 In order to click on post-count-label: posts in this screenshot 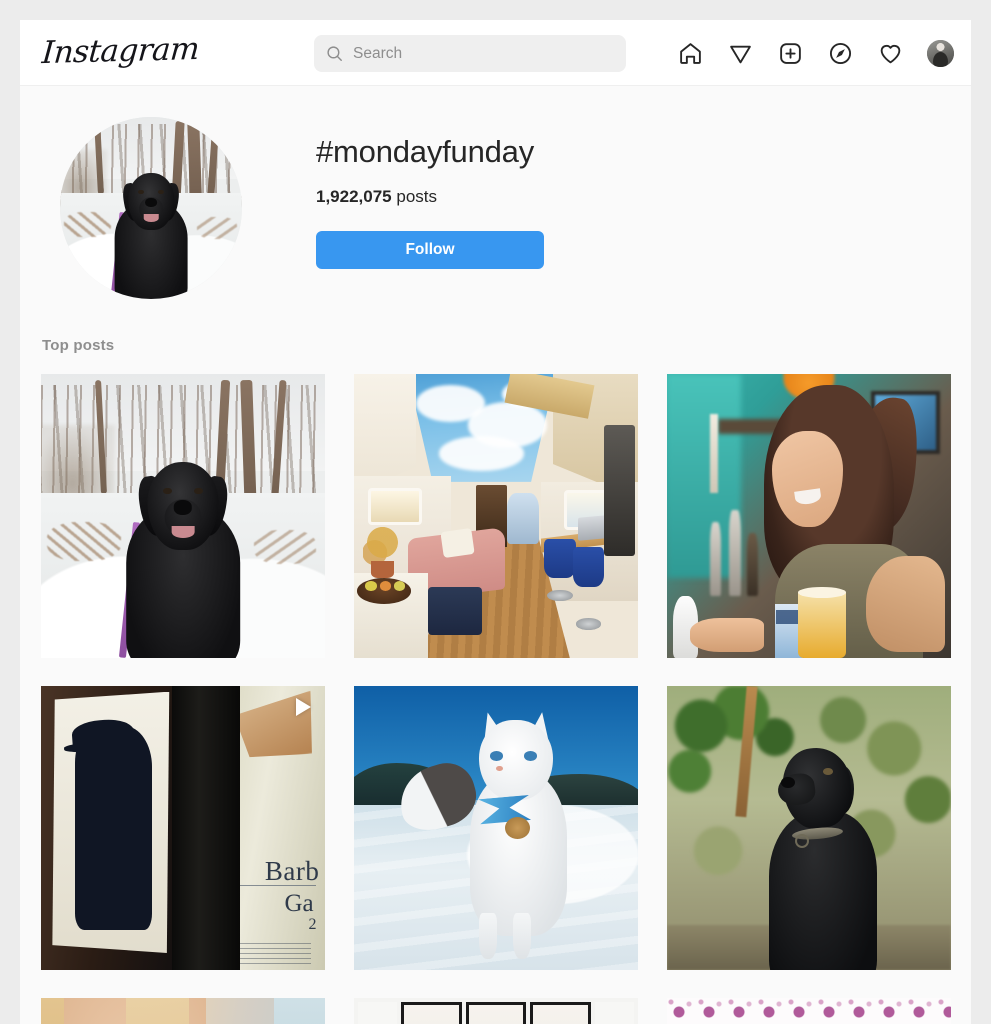, I will do `click(417, 196)`.